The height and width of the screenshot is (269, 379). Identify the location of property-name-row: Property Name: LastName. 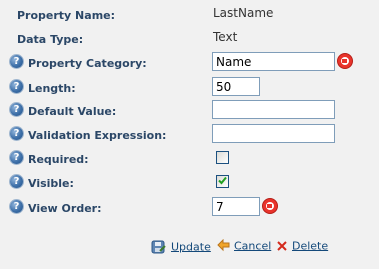
(189, 15).